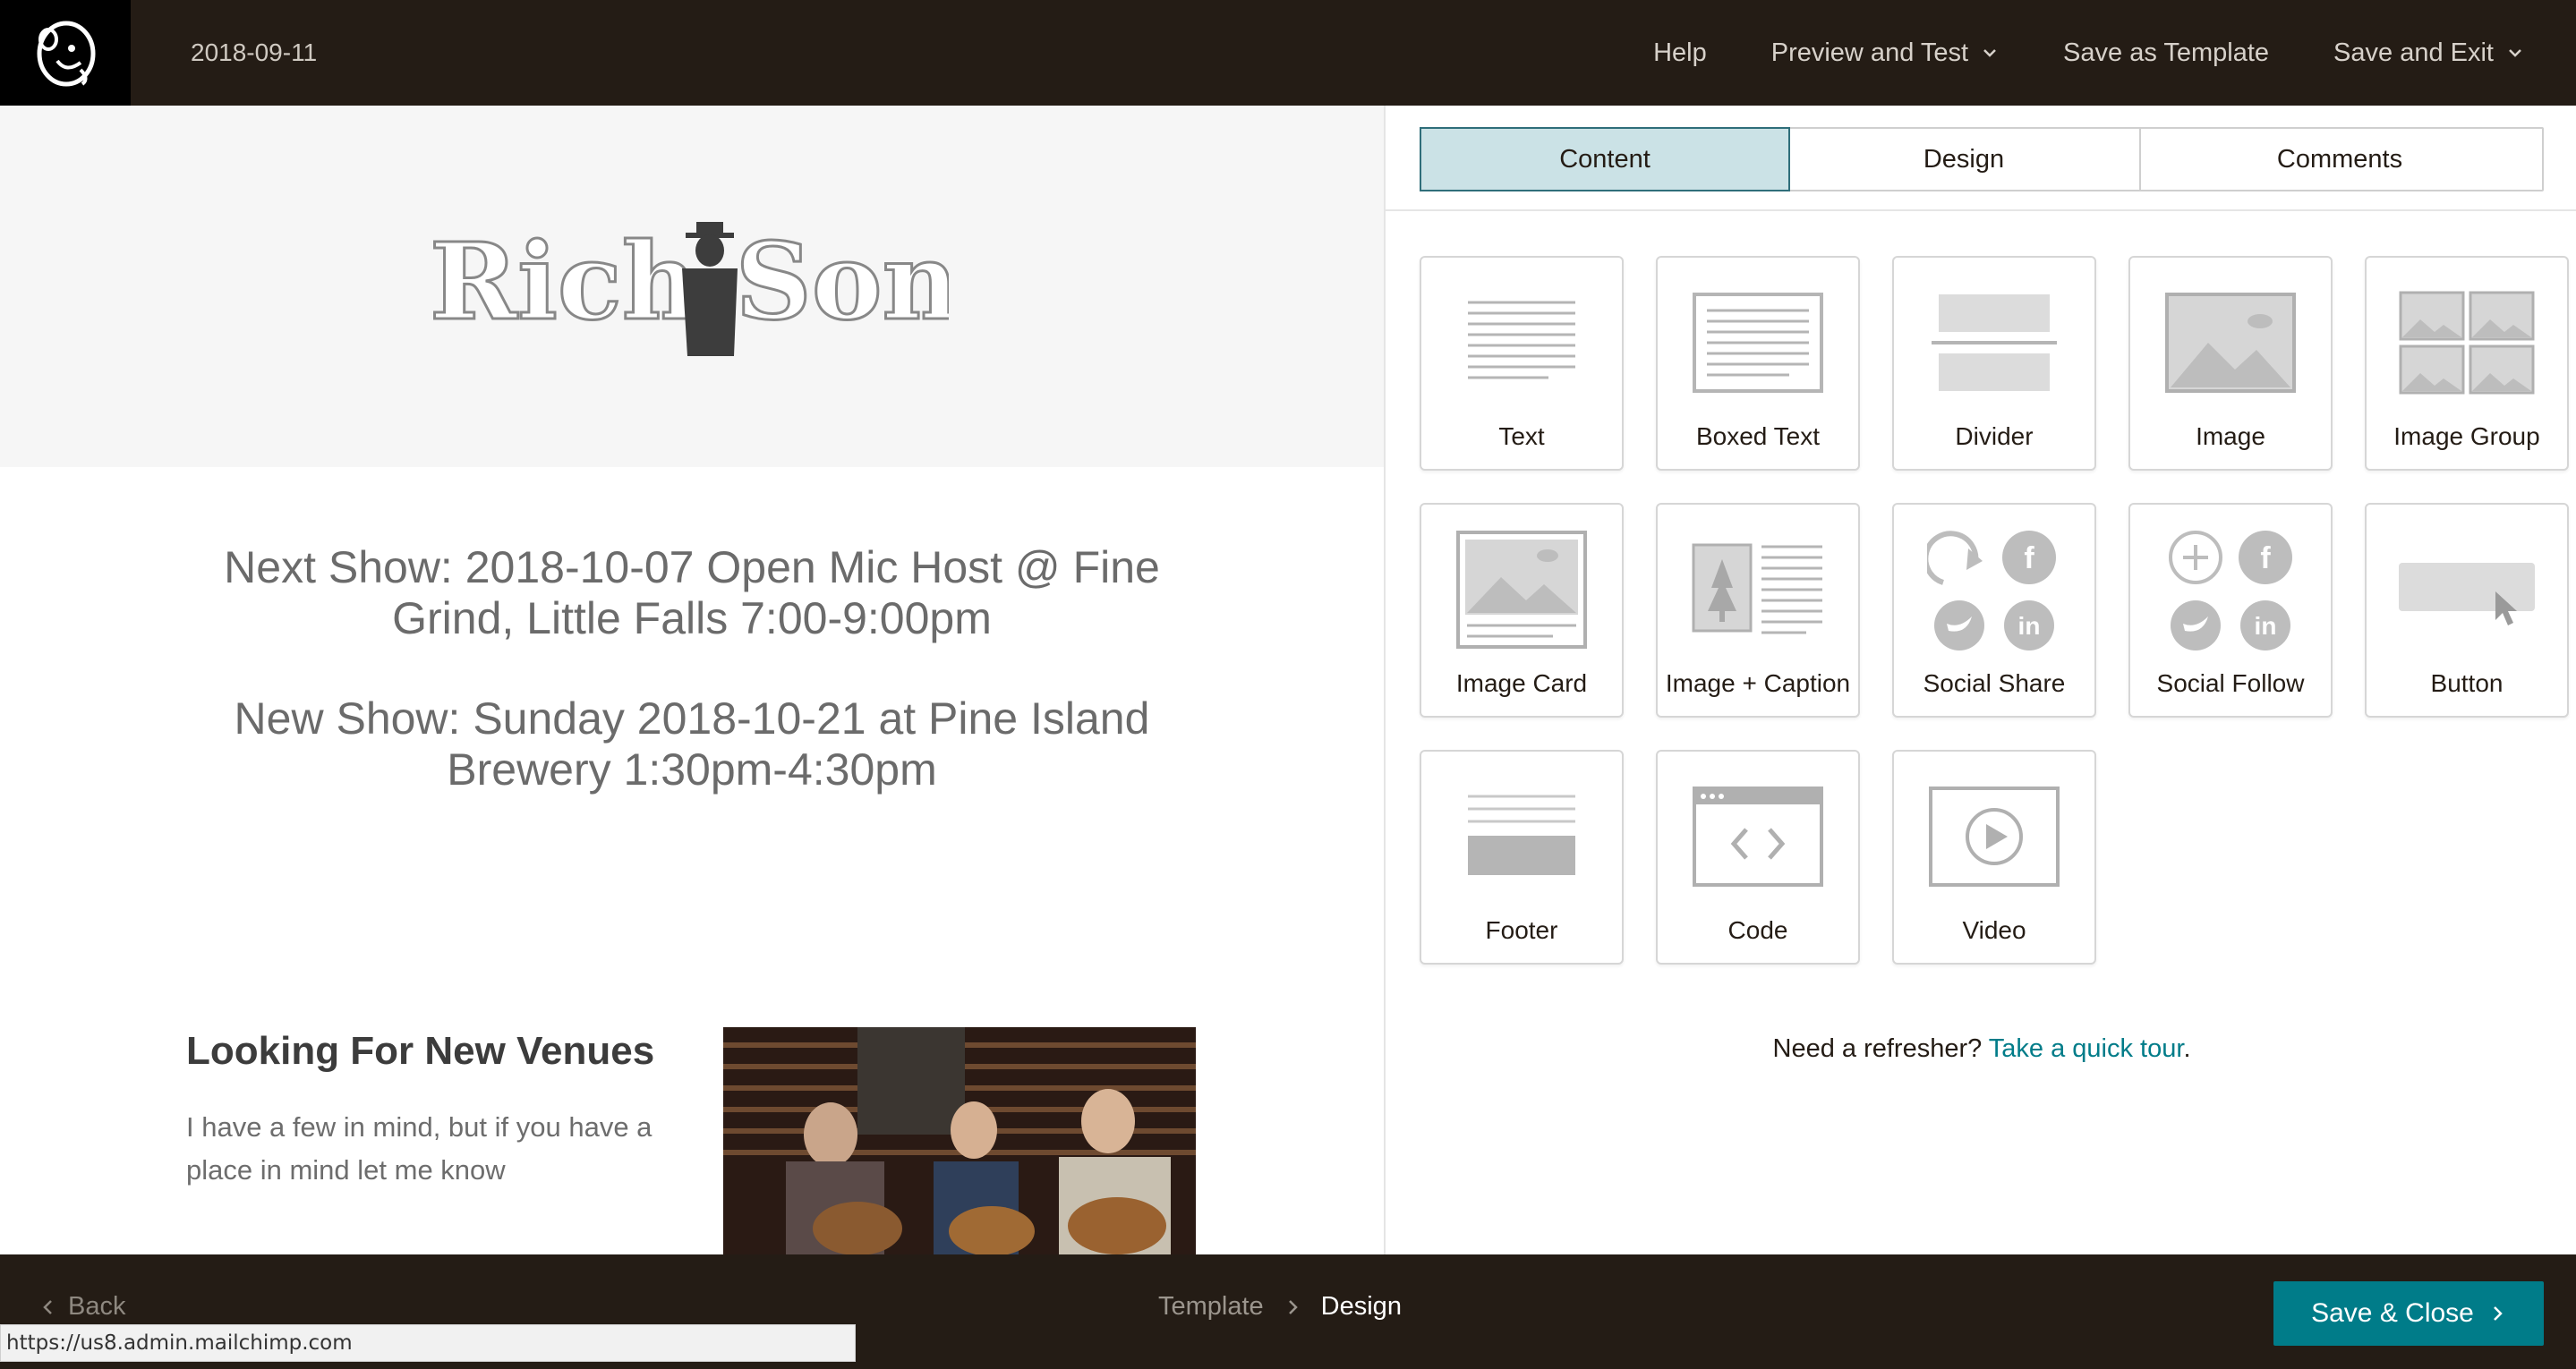 The width and height of the screenshot is (2576, 1369). Describe the element at coordinates (428, 1343) in the screenshot. I see `status-bar-url: https://us8.admin.mailchimp.com` at that location.